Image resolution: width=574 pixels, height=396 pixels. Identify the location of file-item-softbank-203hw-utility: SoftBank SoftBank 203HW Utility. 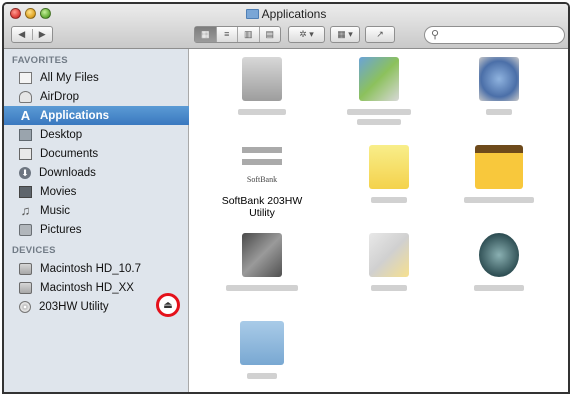
(262, 182).